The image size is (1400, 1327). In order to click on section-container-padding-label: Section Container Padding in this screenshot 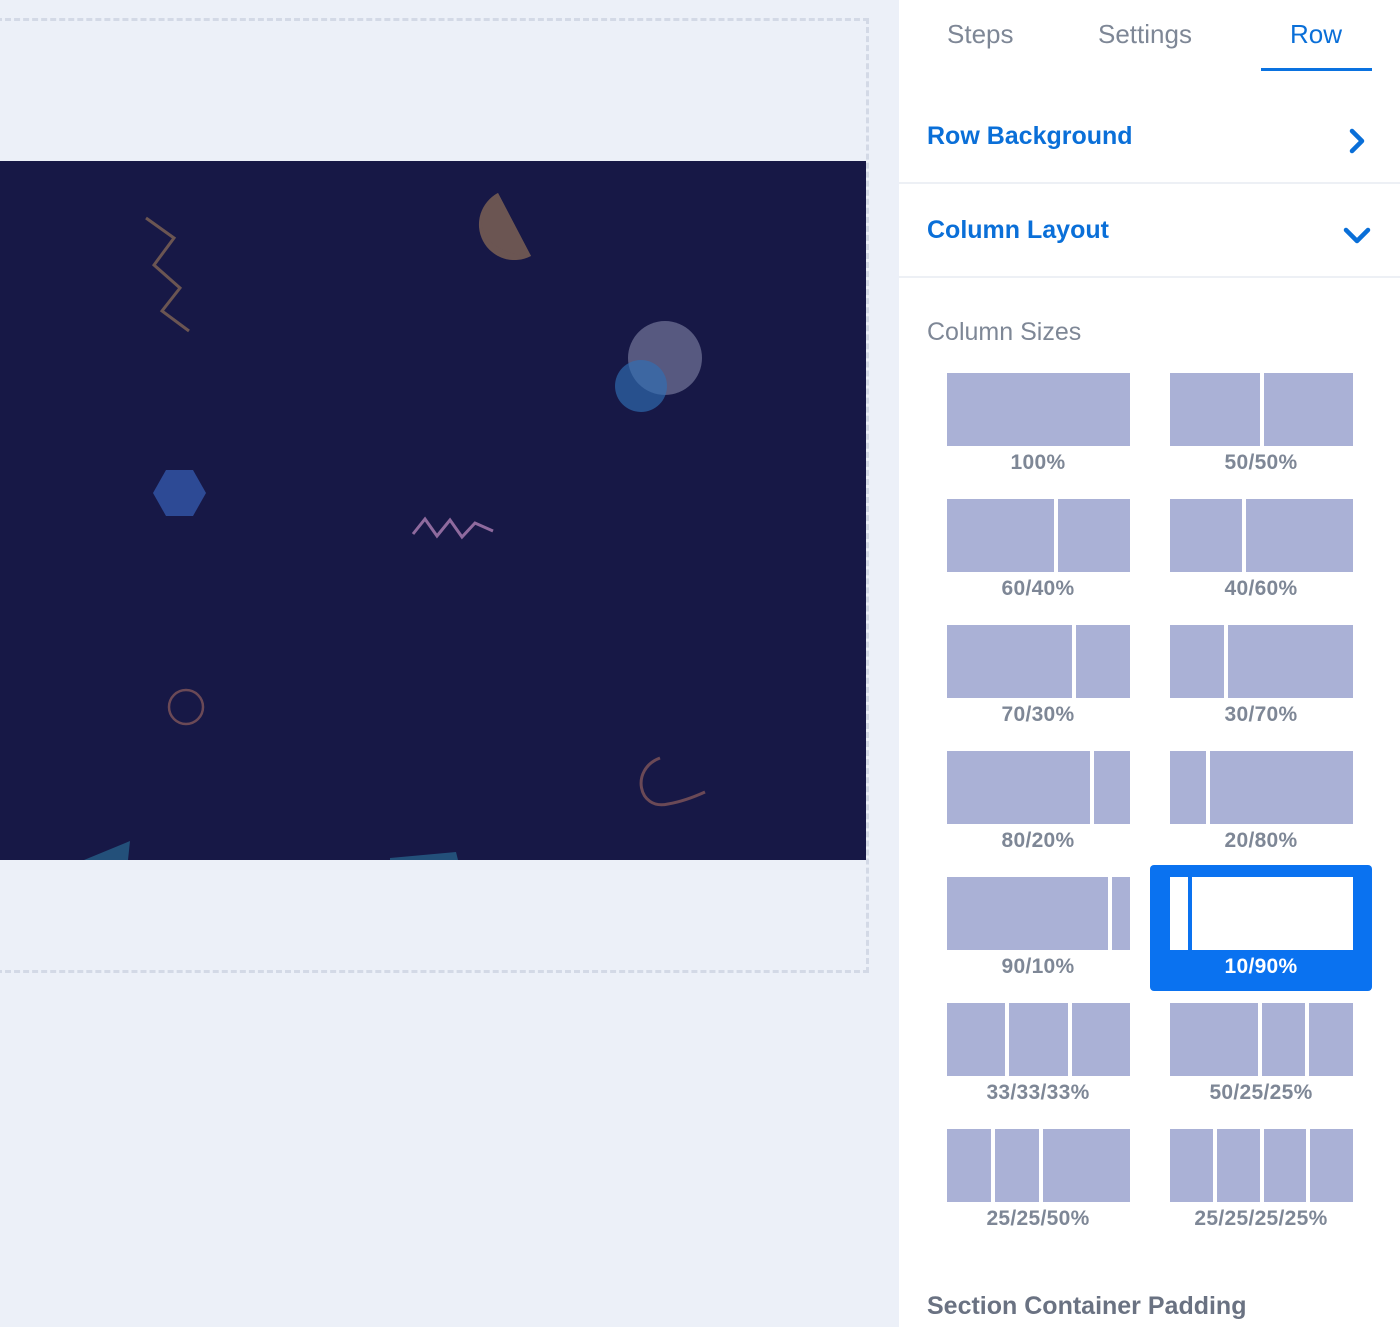, I will do `click(1087, 1306)`.